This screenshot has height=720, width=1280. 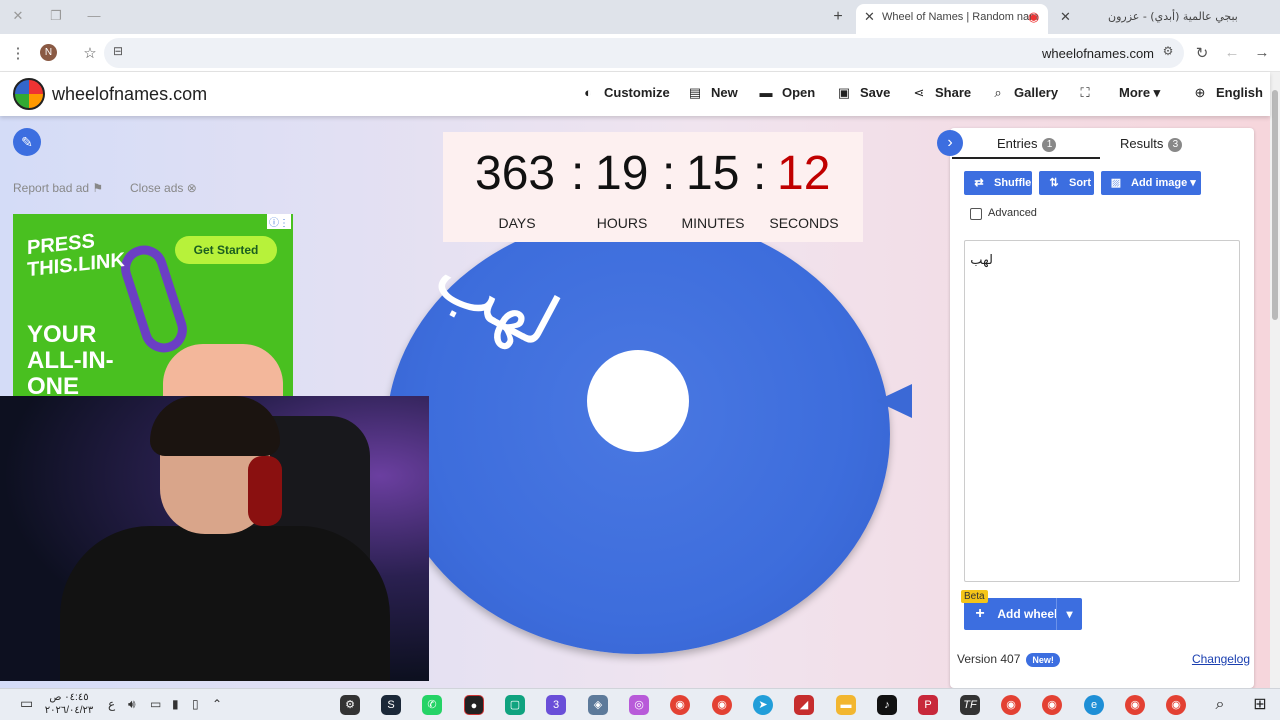 What do you see at coordinates (1098, 53) in the screenshot?
I see `url-text: wheelofnames.com` at bounding box center [1098, 53].